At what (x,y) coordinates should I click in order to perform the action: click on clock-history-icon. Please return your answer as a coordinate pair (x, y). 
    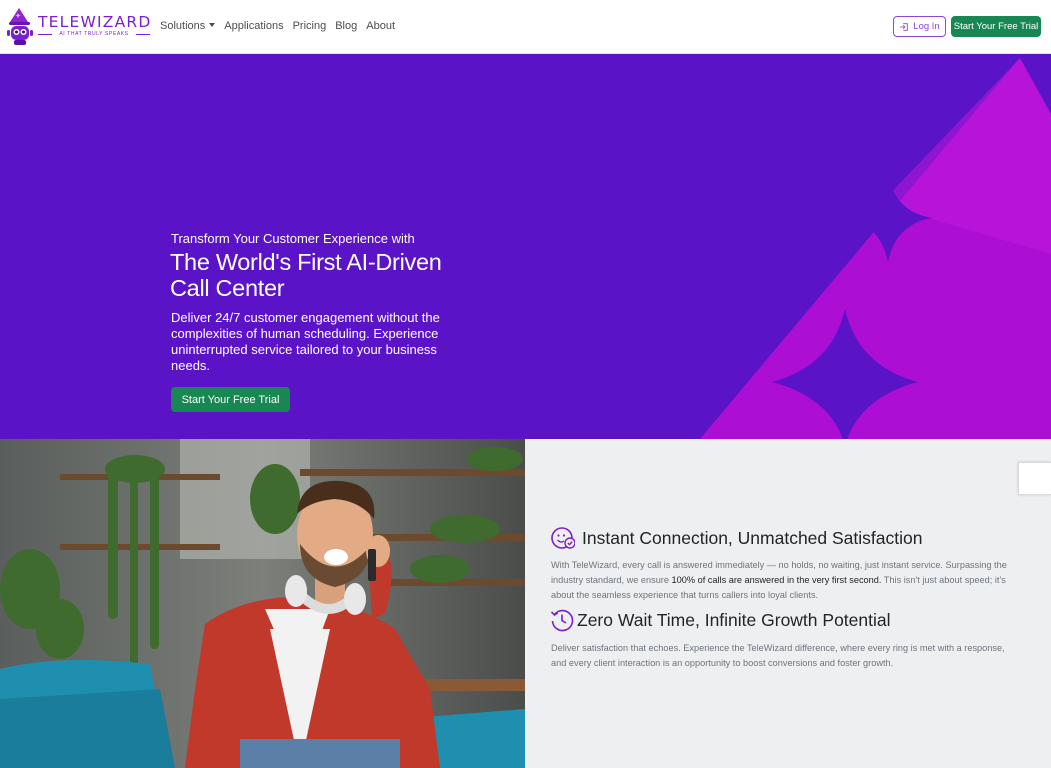
    Looking at the image, I should click on (562, 620).